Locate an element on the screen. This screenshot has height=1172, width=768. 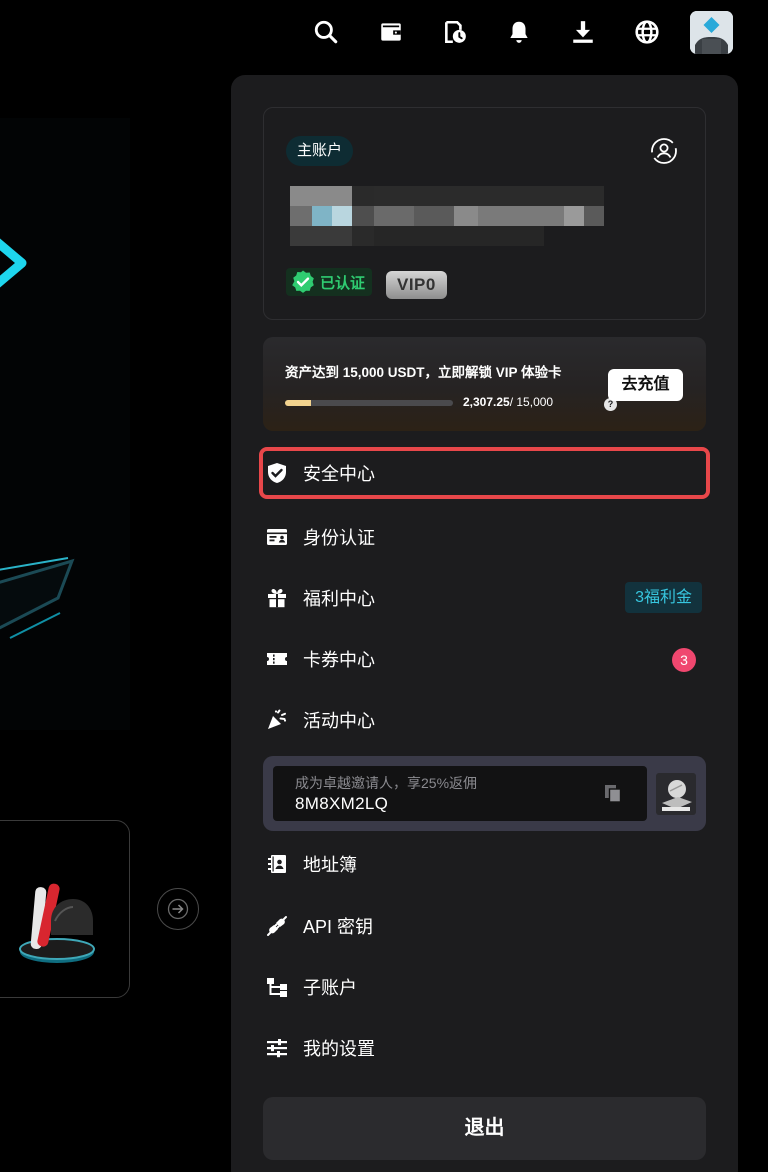
history-icon is located at coordinates (455, 32).